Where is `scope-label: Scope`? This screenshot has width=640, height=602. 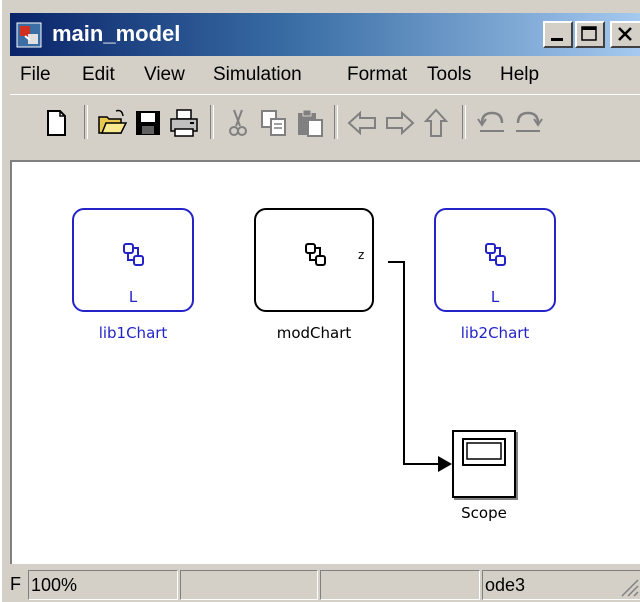 scope-label: Scope is located at coordinates (484, 513).